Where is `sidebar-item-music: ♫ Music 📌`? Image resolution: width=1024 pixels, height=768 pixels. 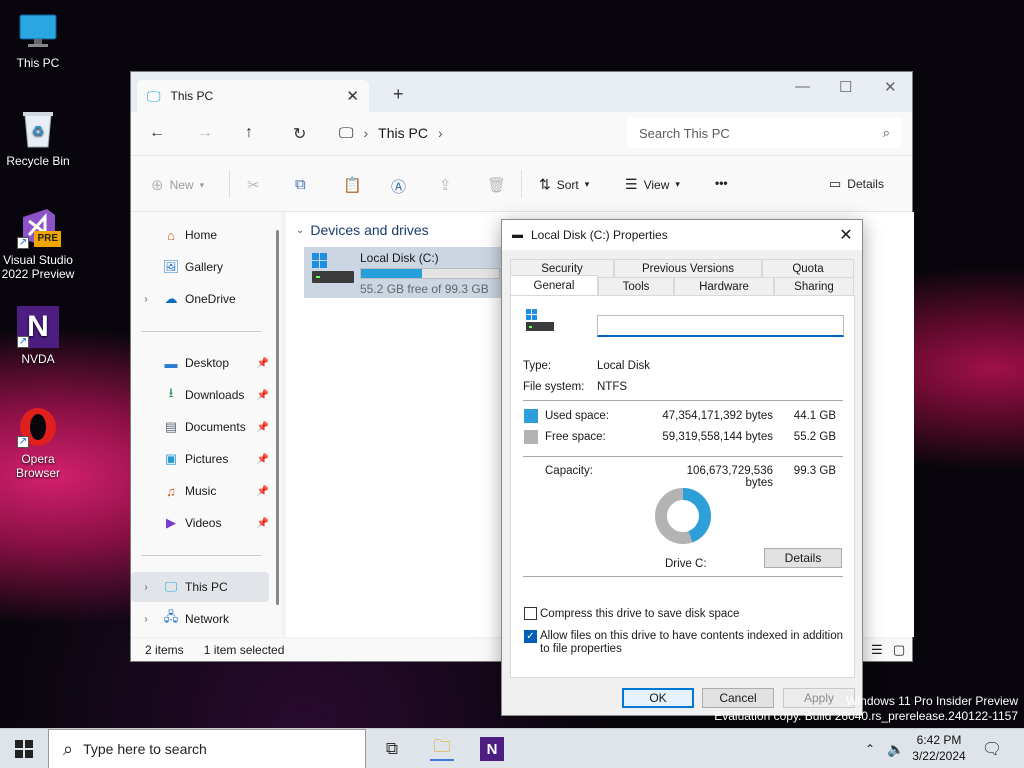
sidebar-item-music: ♫ Music 📌 is located at coordinates (200, 491).